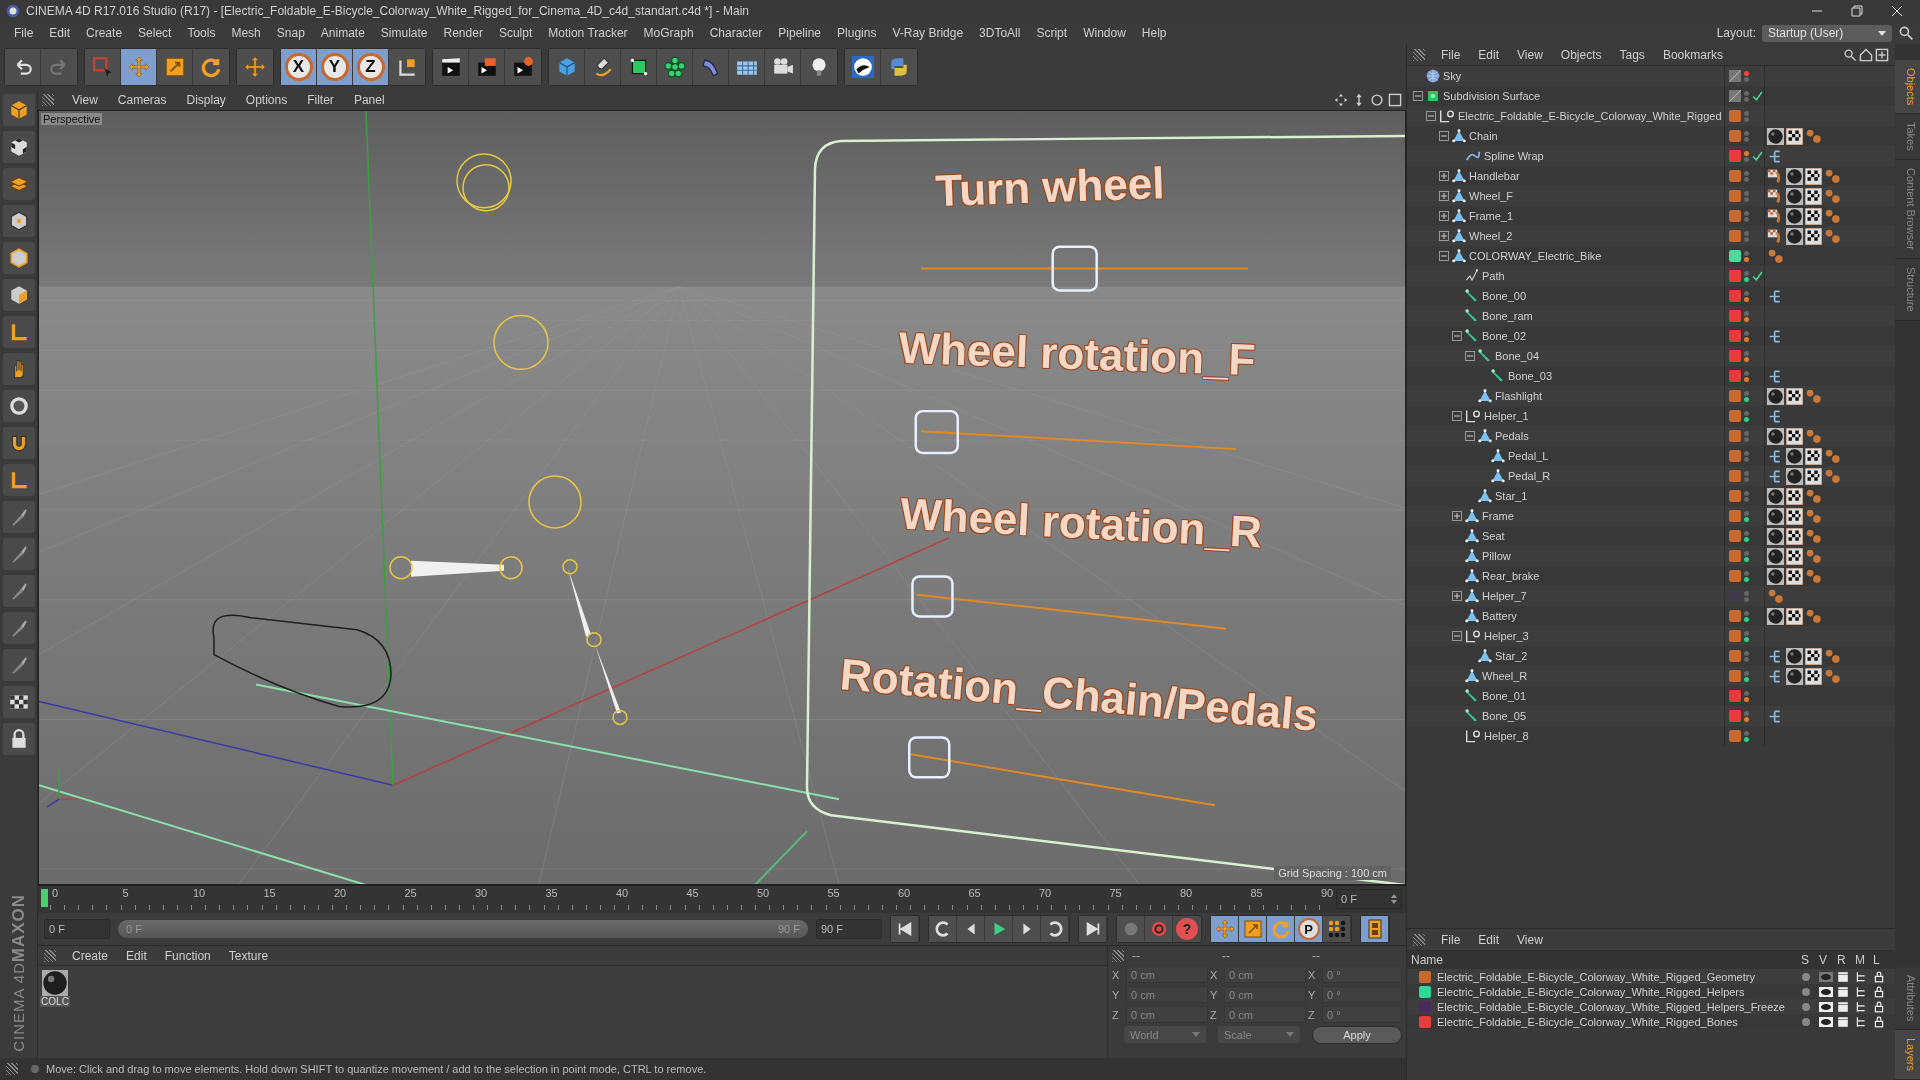 This screenshot has height=1080, width=1920. Describe the element at coordinates (588, 33) in the screenshot. I see `menu-item: Motion Tracker` at that location.